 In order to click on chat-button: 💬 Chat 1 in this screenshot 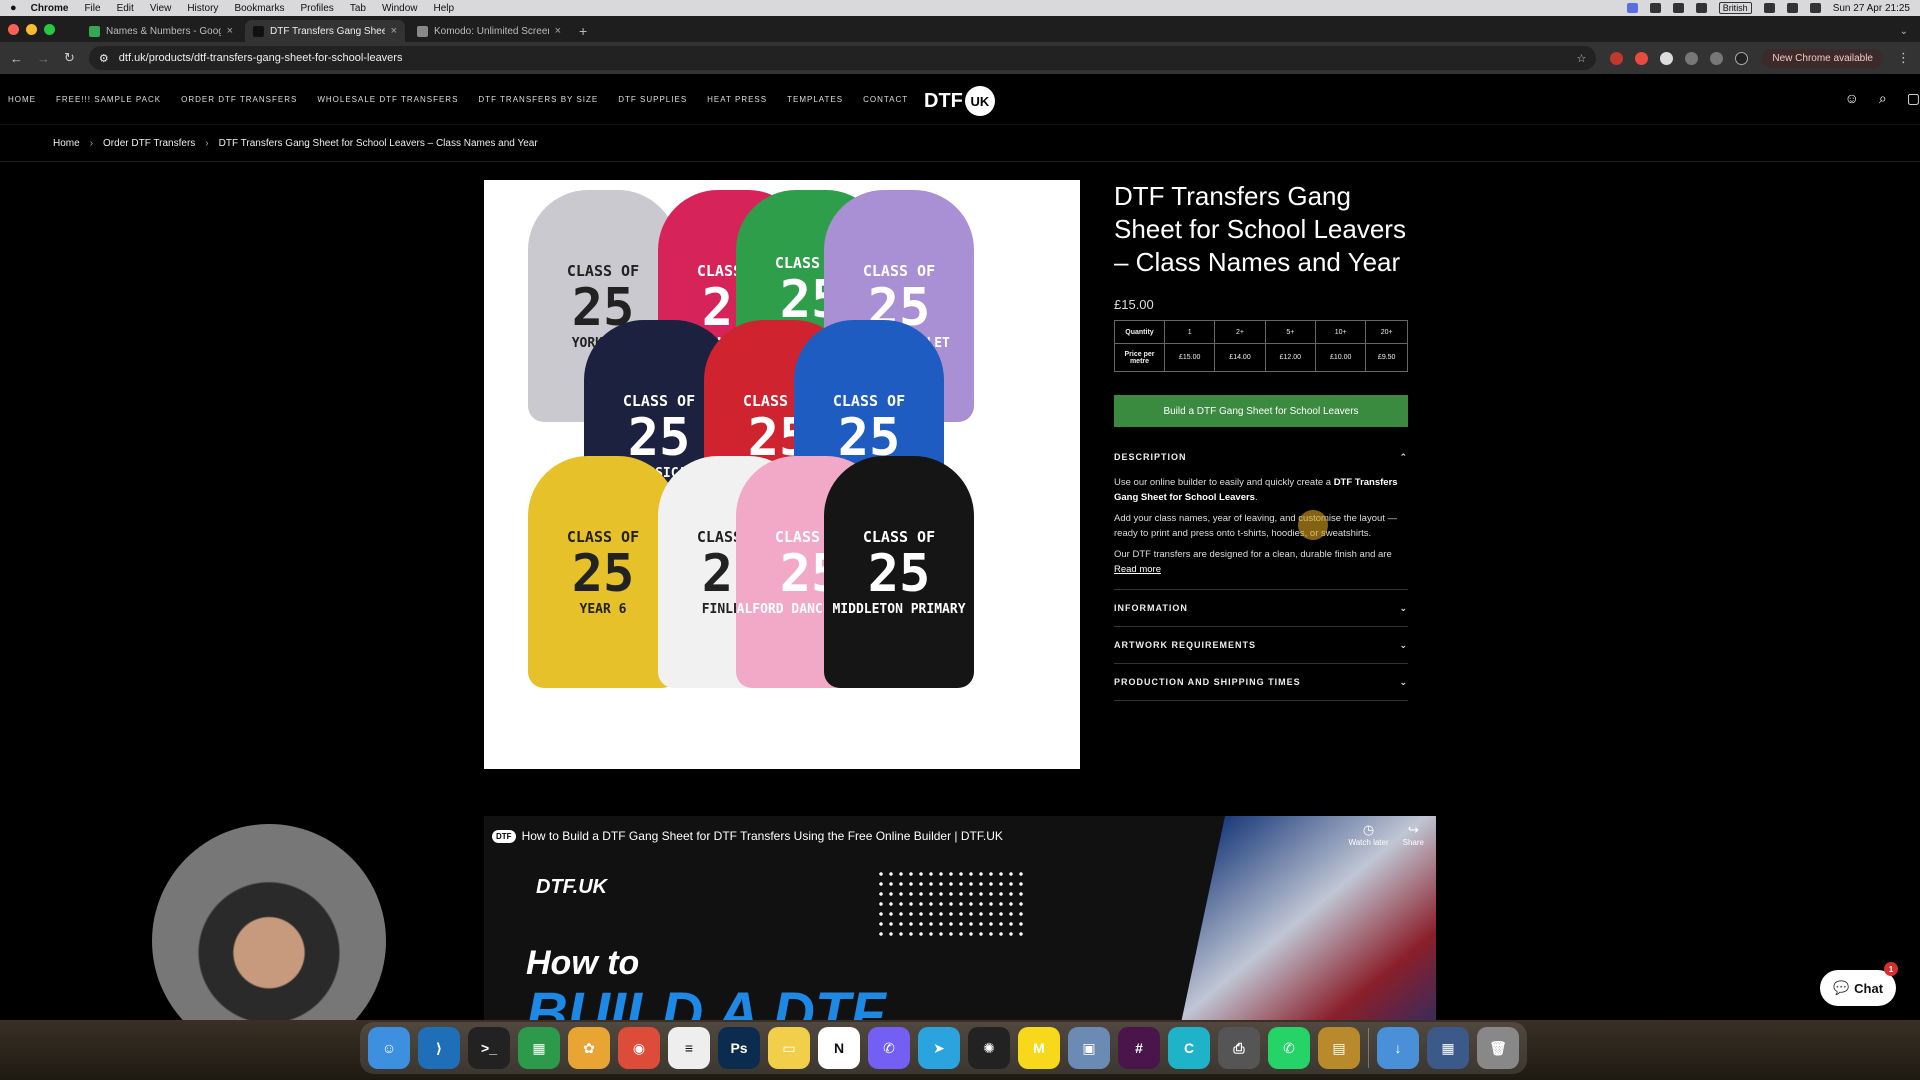, I will do `click(1859, 984)`.